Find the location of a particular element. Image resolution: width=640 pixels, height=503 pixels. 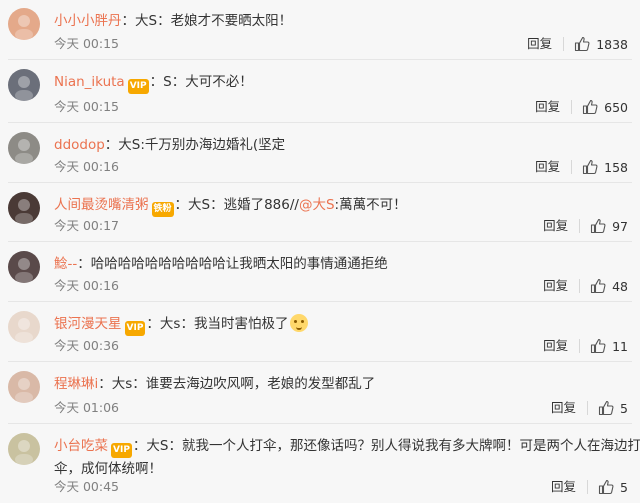

like-count: 48 is located at coordinates (620, 286).